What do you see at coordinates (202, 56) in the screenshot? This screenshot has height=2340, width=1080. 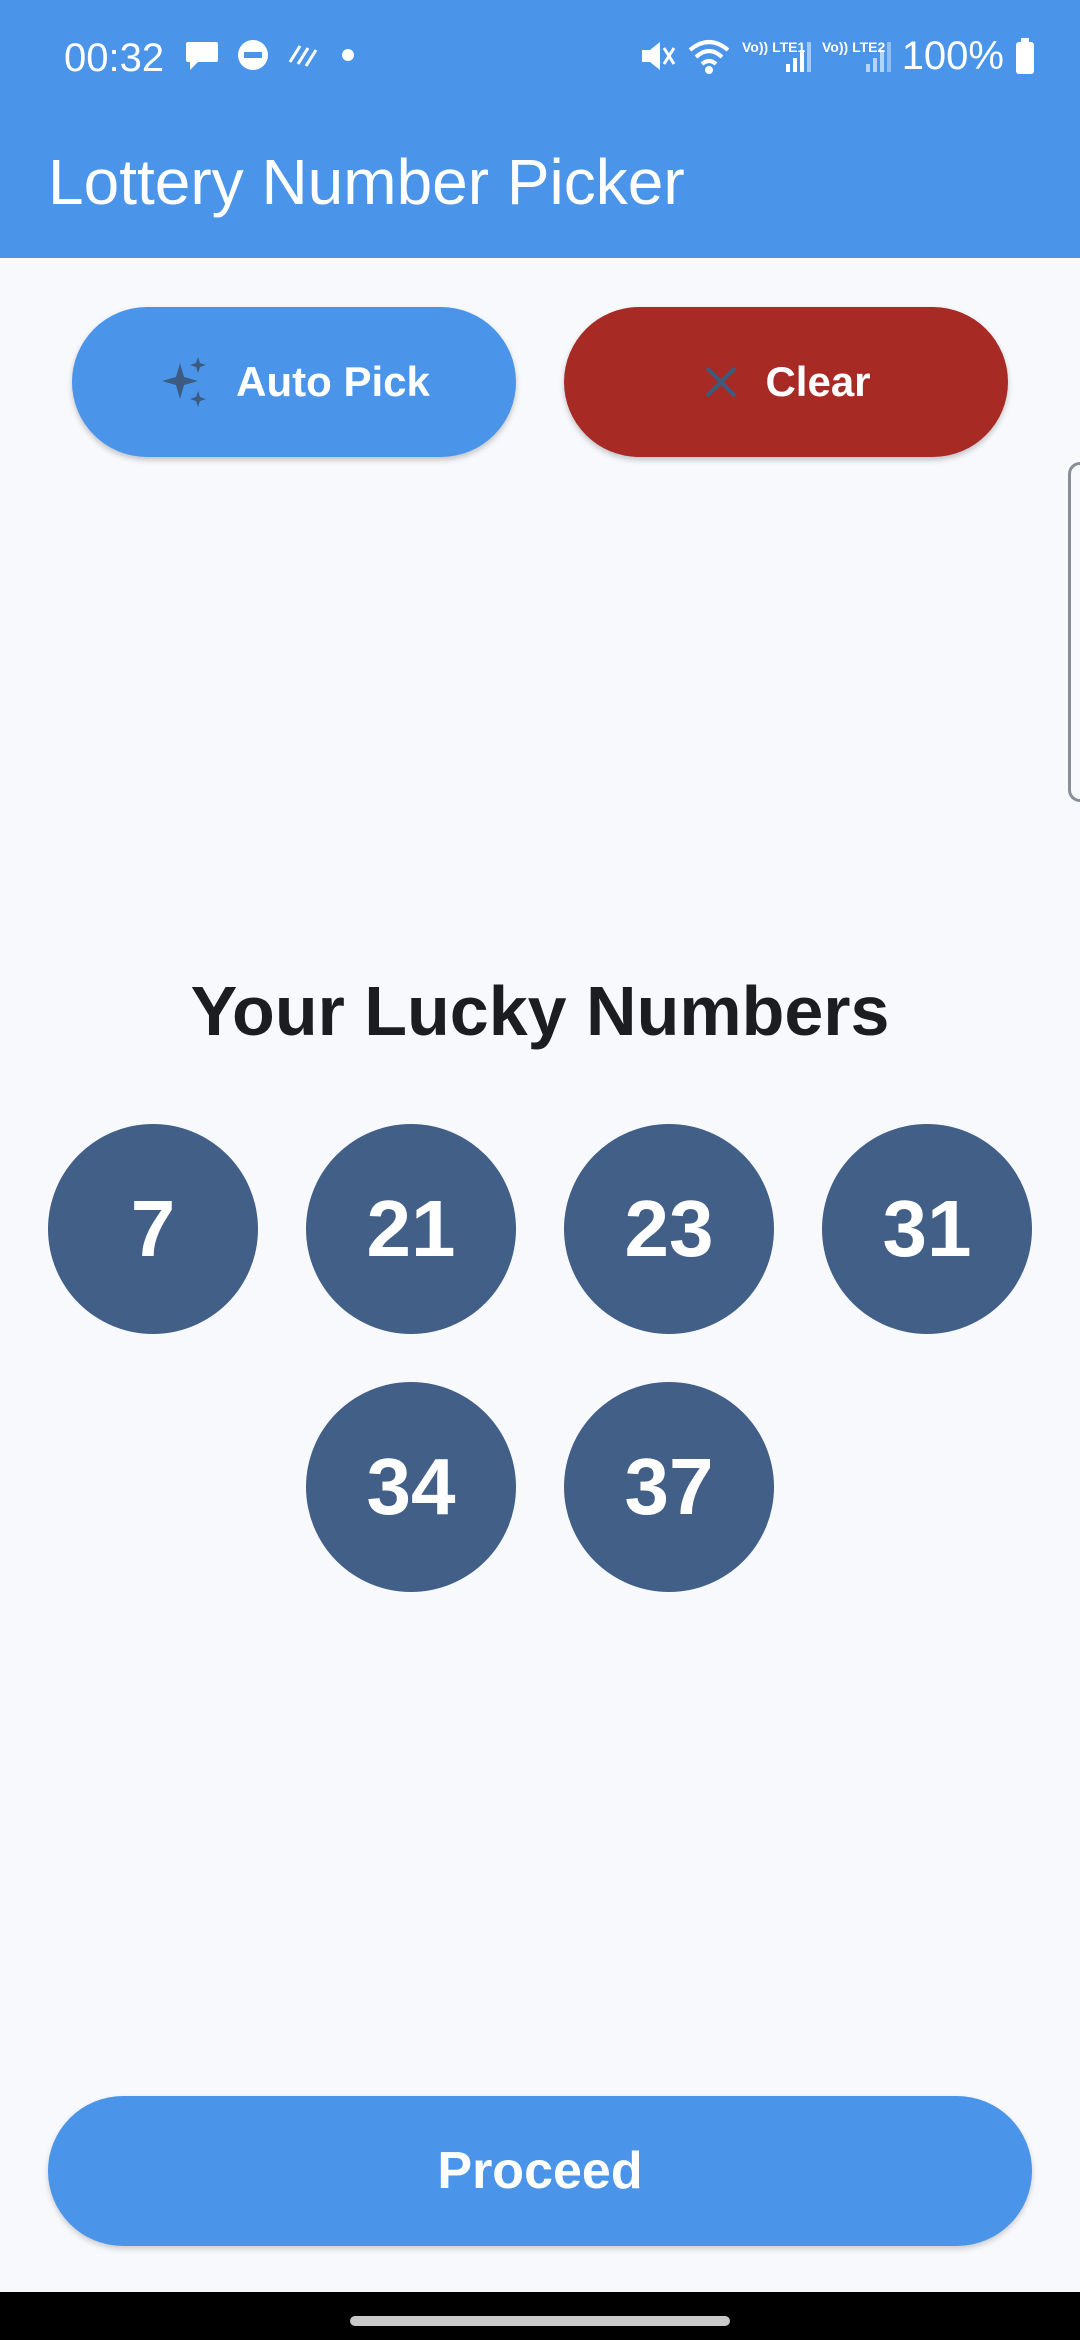 I see `chat-bubble-icon` at bounding box center [202, 56].